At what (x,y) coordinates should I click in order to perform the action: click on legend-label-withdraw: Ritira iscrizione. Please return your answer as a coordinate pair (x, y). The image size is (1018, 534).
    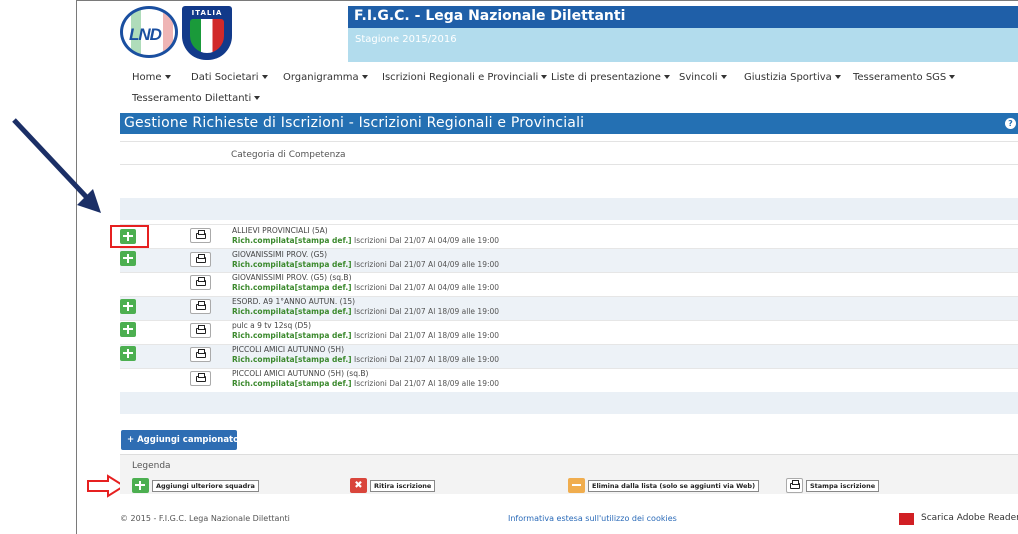
    Looking at the image, I should click on (403, 486).